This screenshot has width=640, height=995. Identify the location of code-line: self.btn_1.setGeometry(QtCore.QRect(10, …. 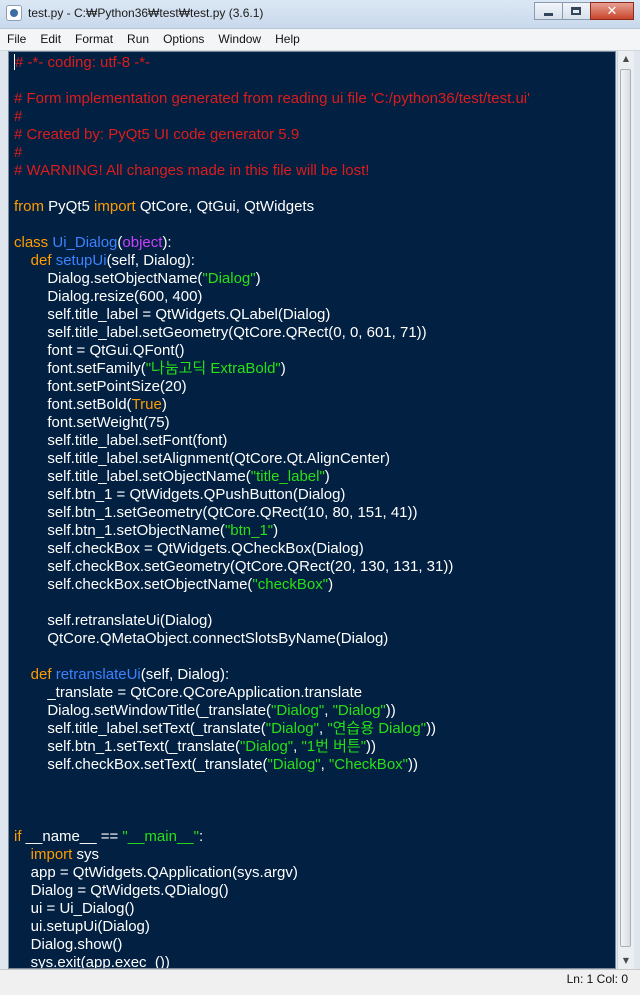
(215, 513).